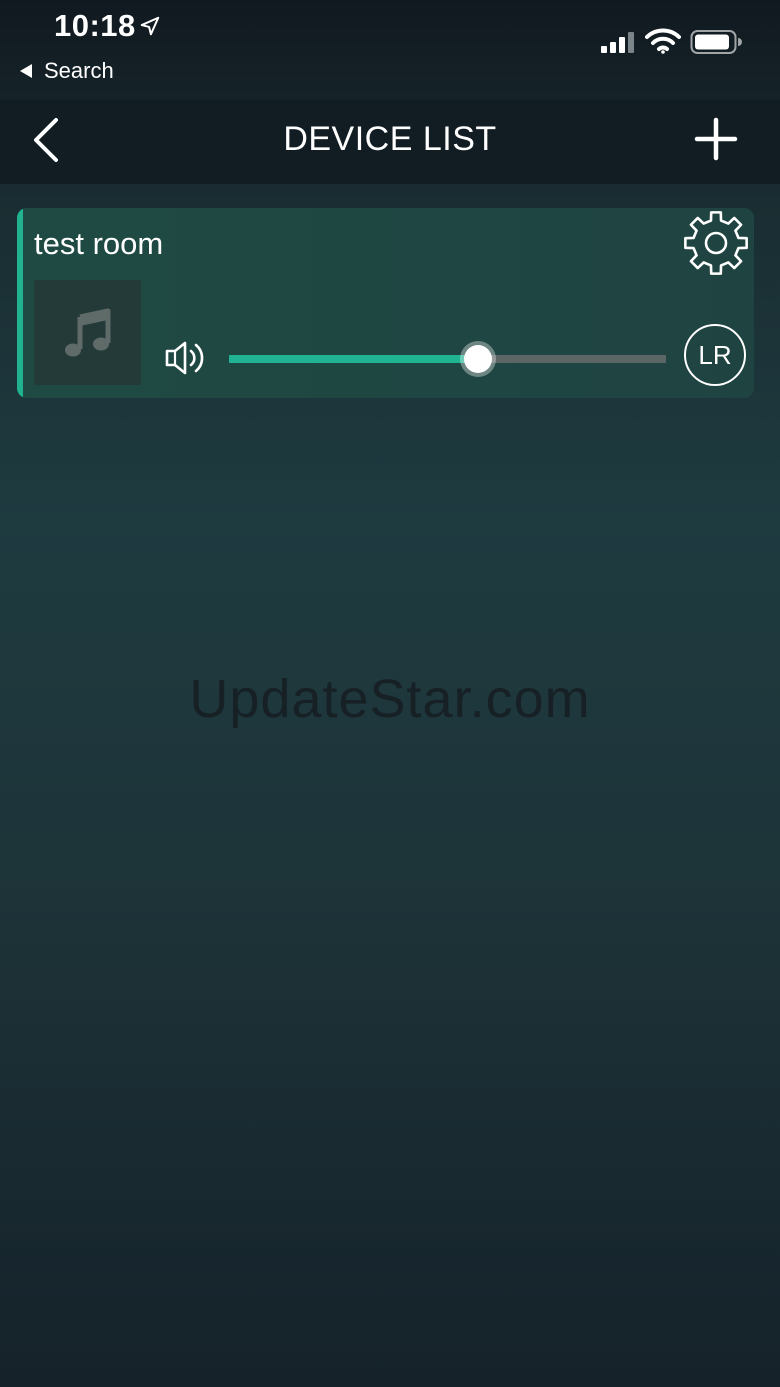  I want to click on plus-icon, so click(716, 139).